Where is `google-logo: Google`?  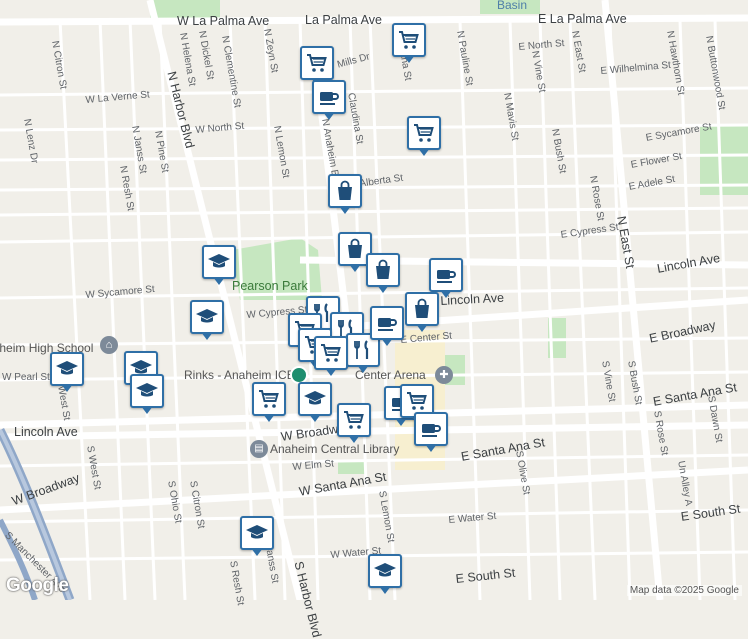 google-logo: Google is located at coordinates (37, 586).